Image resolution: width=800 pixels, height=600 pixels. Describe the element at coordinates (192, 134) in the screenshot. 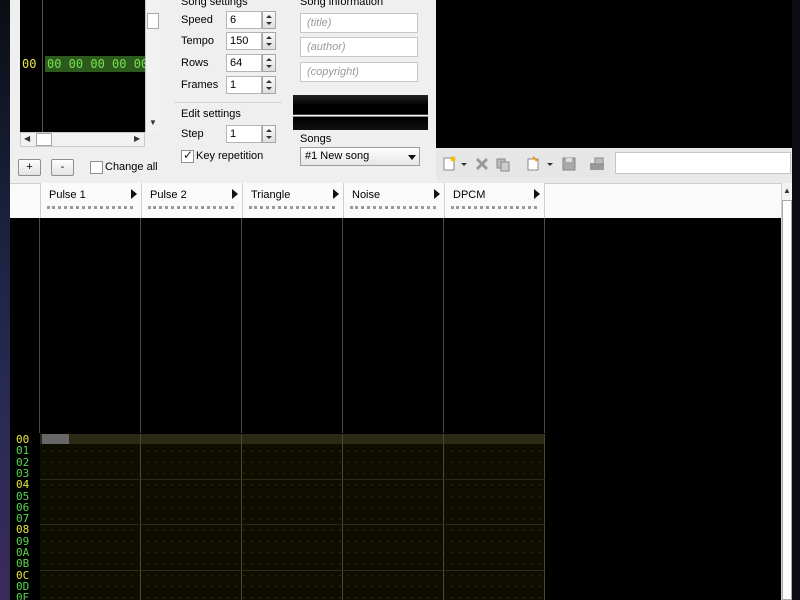

I see `step-label: Step` at that location.